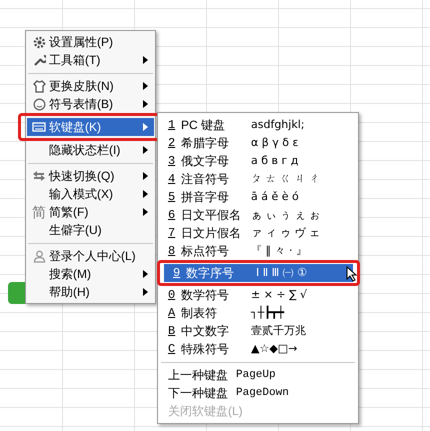  Describe the element at coordinates (39, 86) in the screenshot. I see `shirt-icon` at that location.